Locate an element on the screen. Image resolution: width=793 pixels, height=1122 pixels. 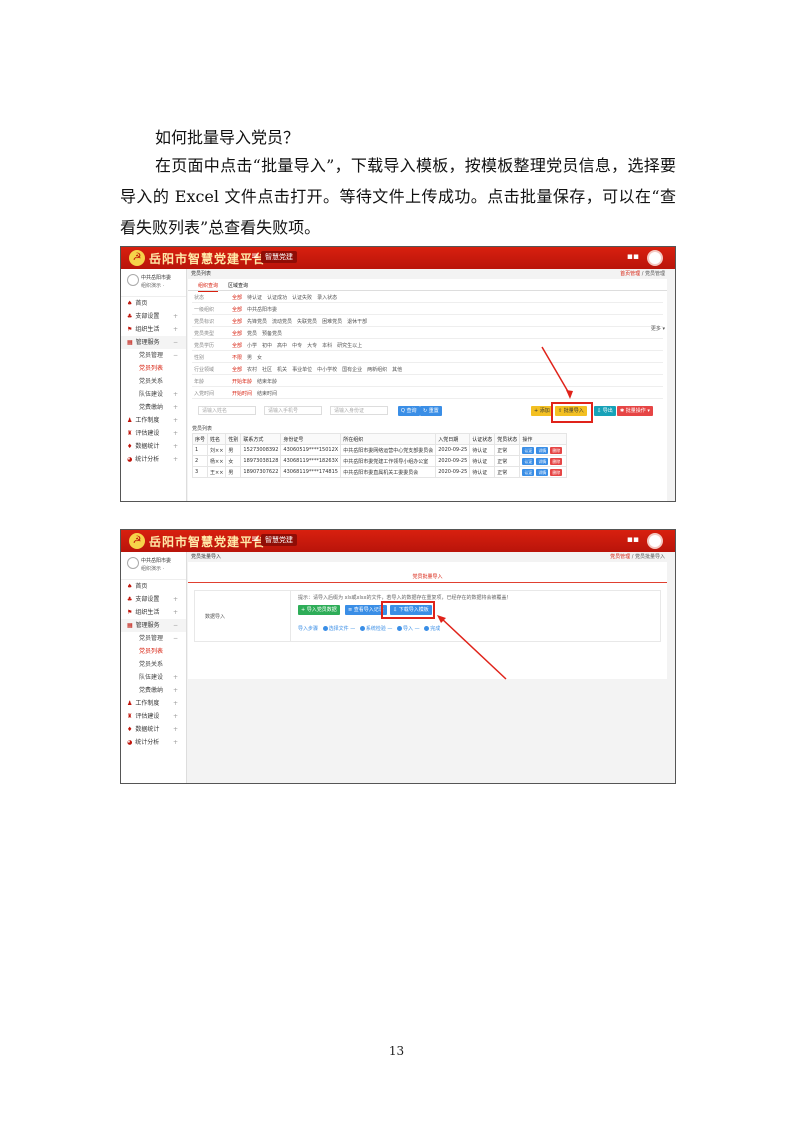
filter-option: 中小学校 is located at coordinates (327, 370).